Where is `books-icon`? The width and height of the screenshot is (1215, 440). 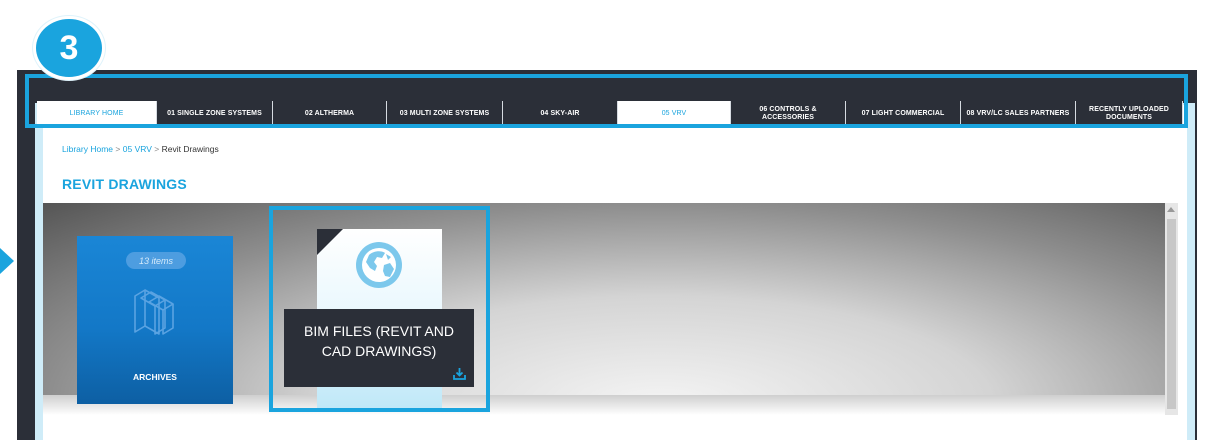 books-icon is located at coordinates (154, 312).